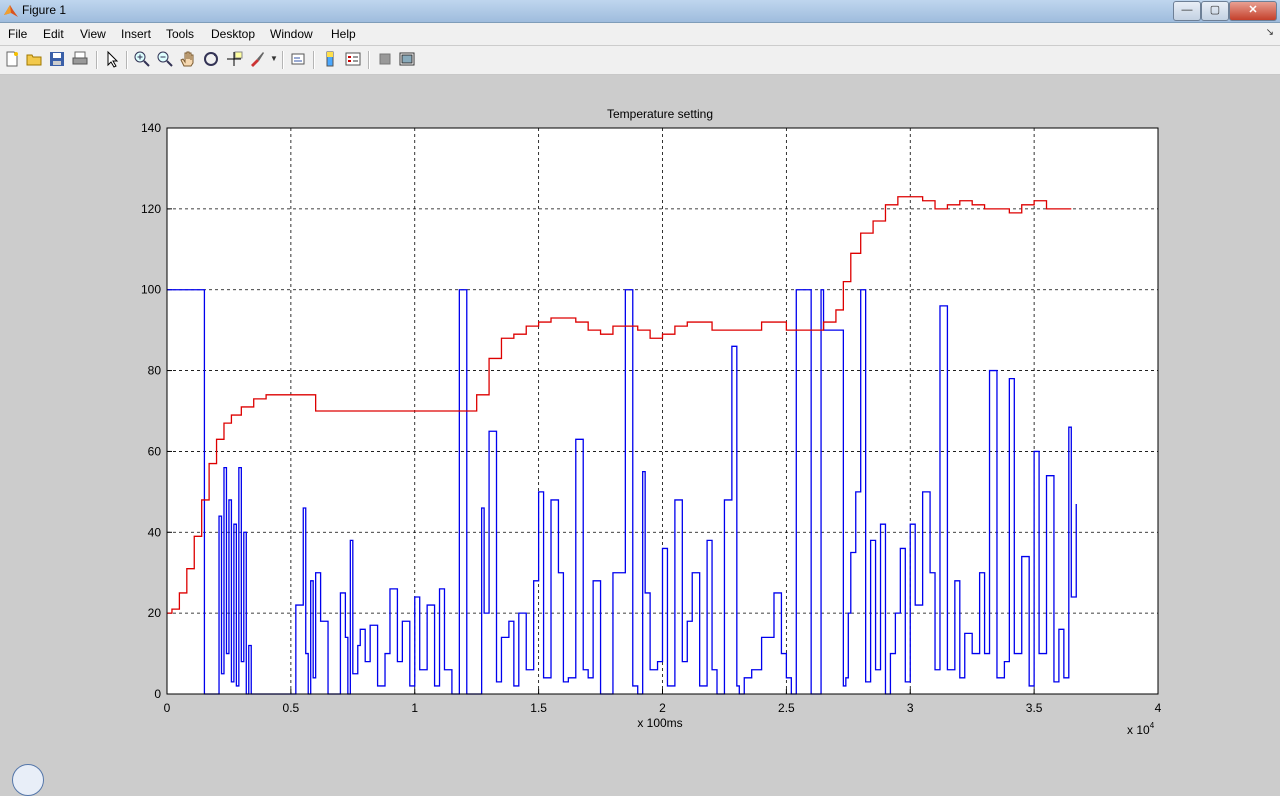 This screenshot has height=796, width=1280. Describe the element at coordinates (1158, 708) in the screenshot. I see `x-tick-label: 4` at that location.